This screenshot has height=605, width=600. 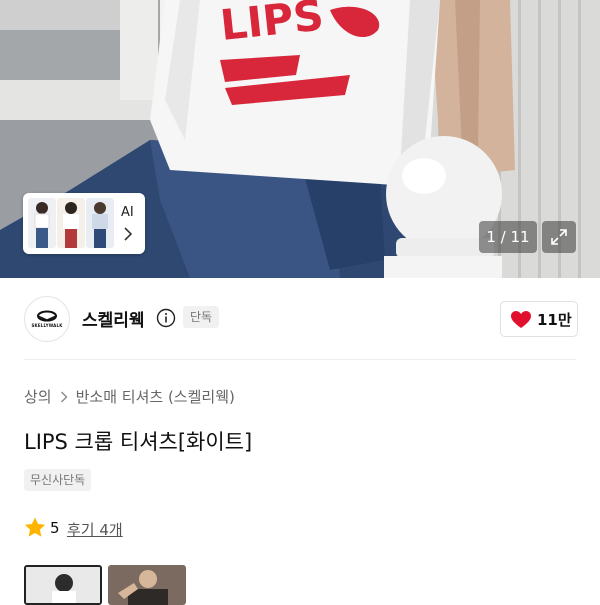 What do you see at coordinates (127, 212) in the screenshot?
I see `ai-label: AI` at bounding box center [127, 212].